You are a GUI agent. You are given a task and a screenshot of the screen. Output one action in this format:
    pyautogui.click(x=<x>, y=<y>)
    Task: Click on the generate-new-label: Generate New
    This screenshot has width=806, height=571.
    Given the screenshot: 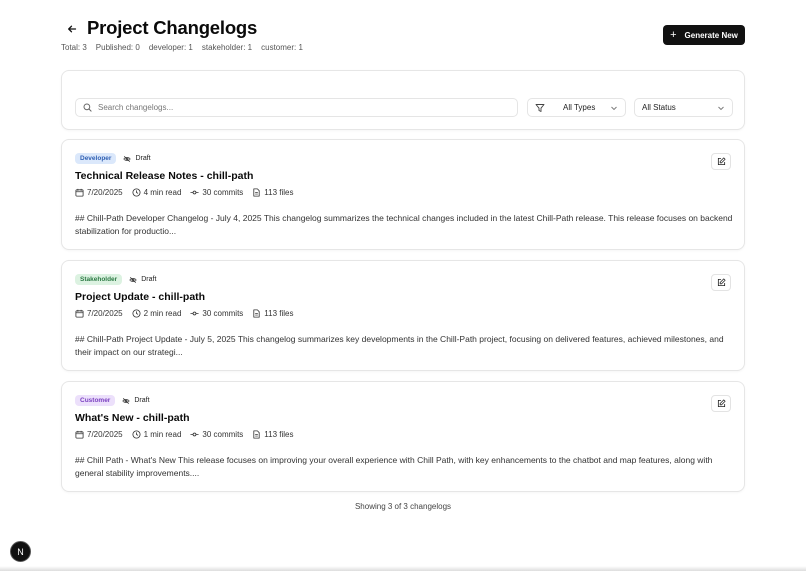 What is the action you would take?
    pyautogui.click(x=711, y=35)
    